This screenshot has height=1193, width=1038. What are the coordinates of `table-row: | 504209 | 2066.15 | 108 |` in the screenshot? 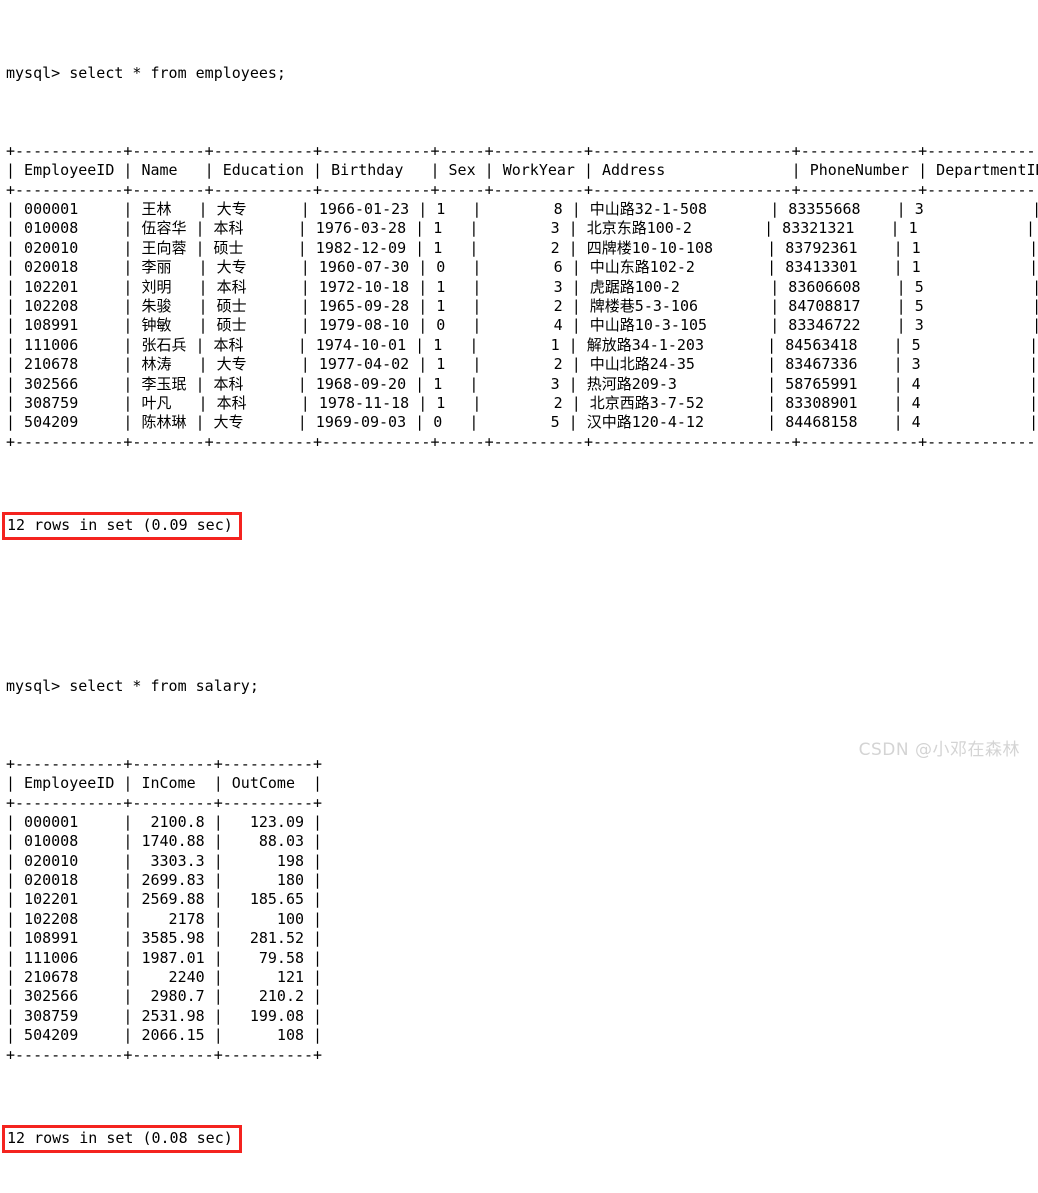 It's located at (164, 1035).